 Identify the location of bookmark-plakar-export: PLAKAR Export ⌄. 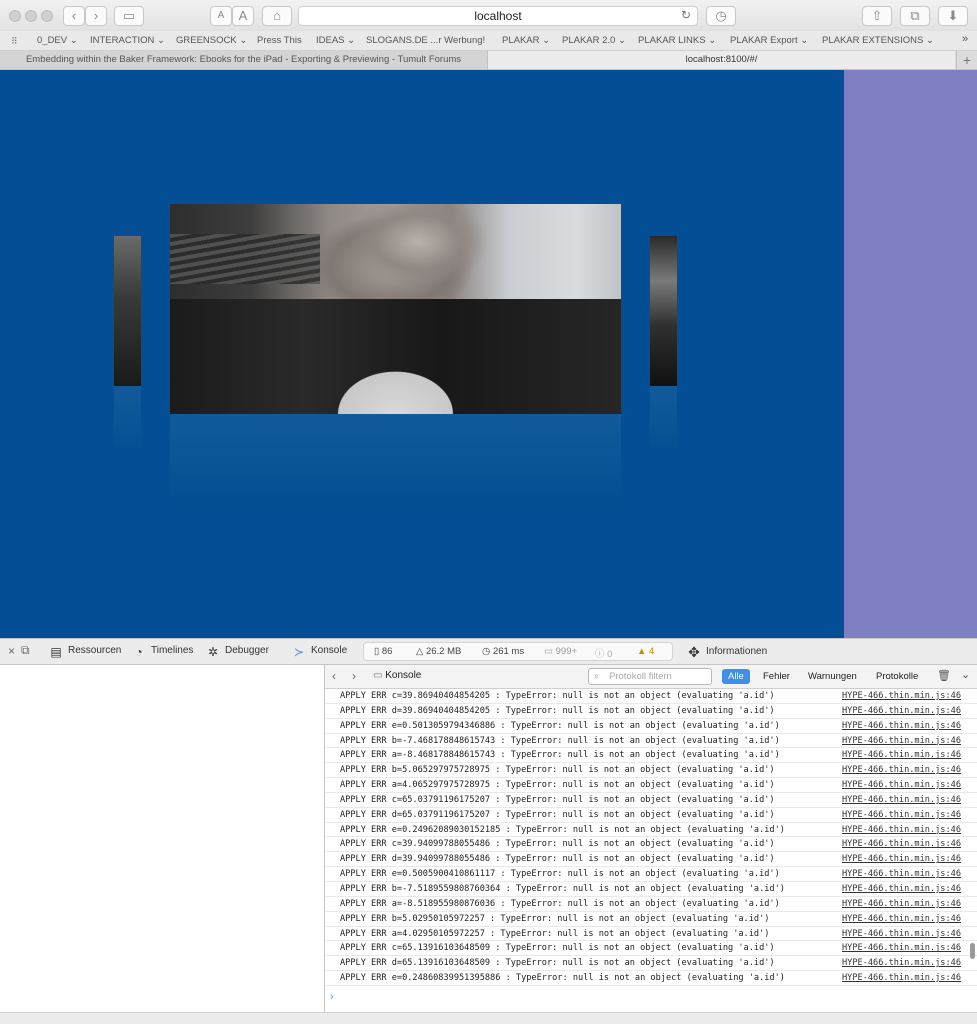
(769, 40).